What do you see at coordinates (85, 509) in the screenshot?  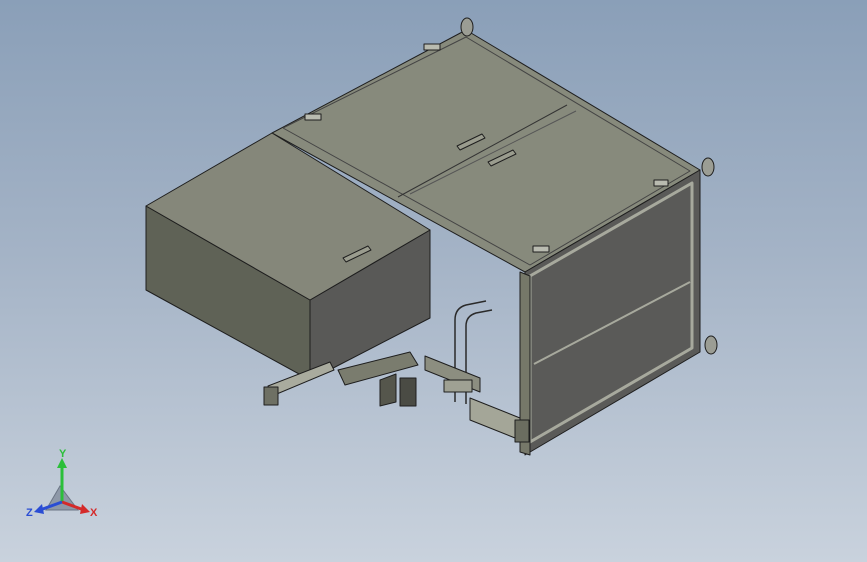 I see `x-axis-arrow` at bounding box center [85, 509].